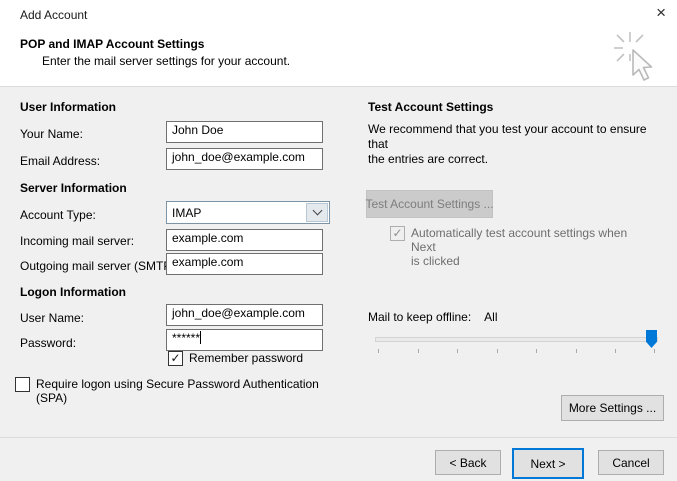 The image size is (677, 481). Describe the element at coordinates (244, 264) in the screenshot. I see `outgoing-server-input: example.com` at that location.